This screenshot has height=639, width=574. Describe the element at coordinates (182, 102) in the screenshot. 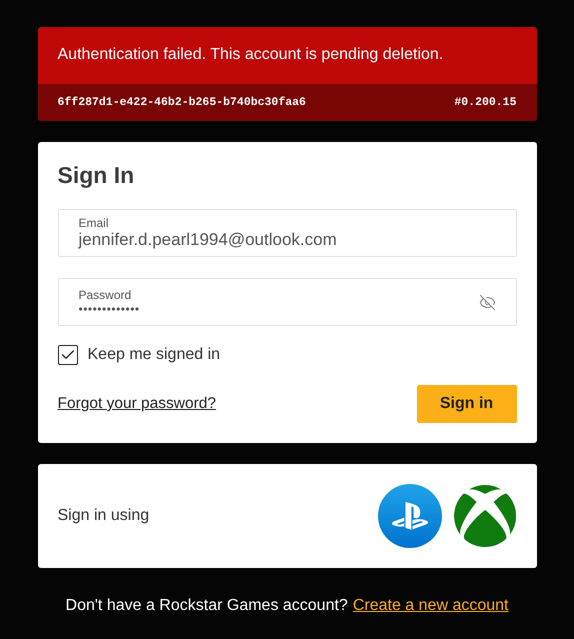

I see `error-code: 6ff287d1-e422-46b2-b265-b740bc30faa6` at that location.